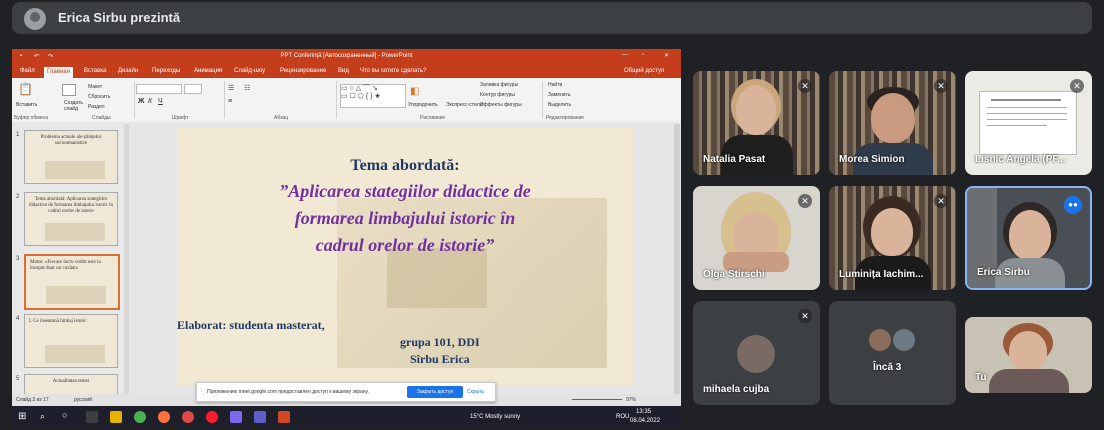 The image size is (1104, 430). Describe the element at coordinates (475, 392) in the screenshot. I see `hide-notice-button: Скрыть` at that location.